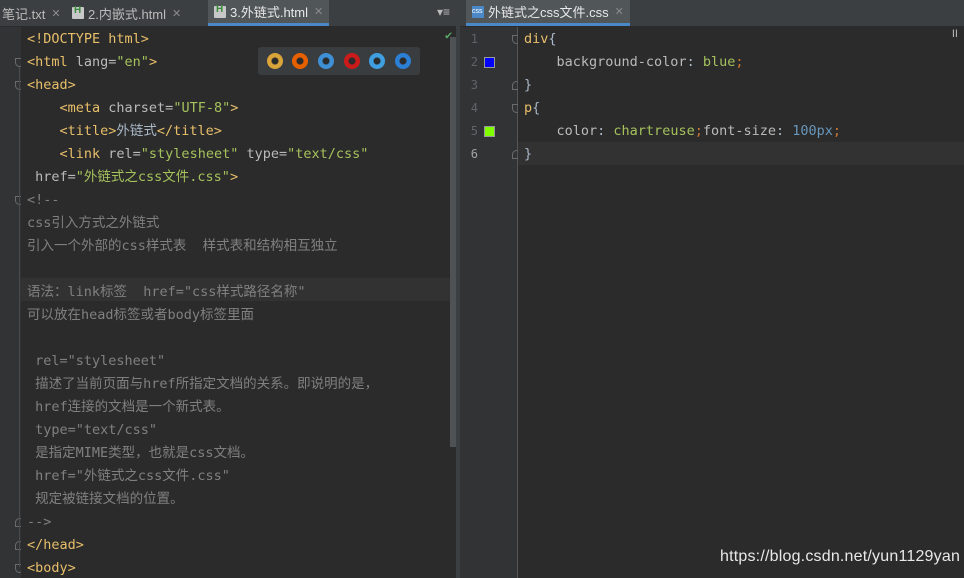 Image resolution: width=964 pixels, height=578 pixels. I want to click on code-token: 是指定MIME类型，也就是css文档。, so click(141, 453).